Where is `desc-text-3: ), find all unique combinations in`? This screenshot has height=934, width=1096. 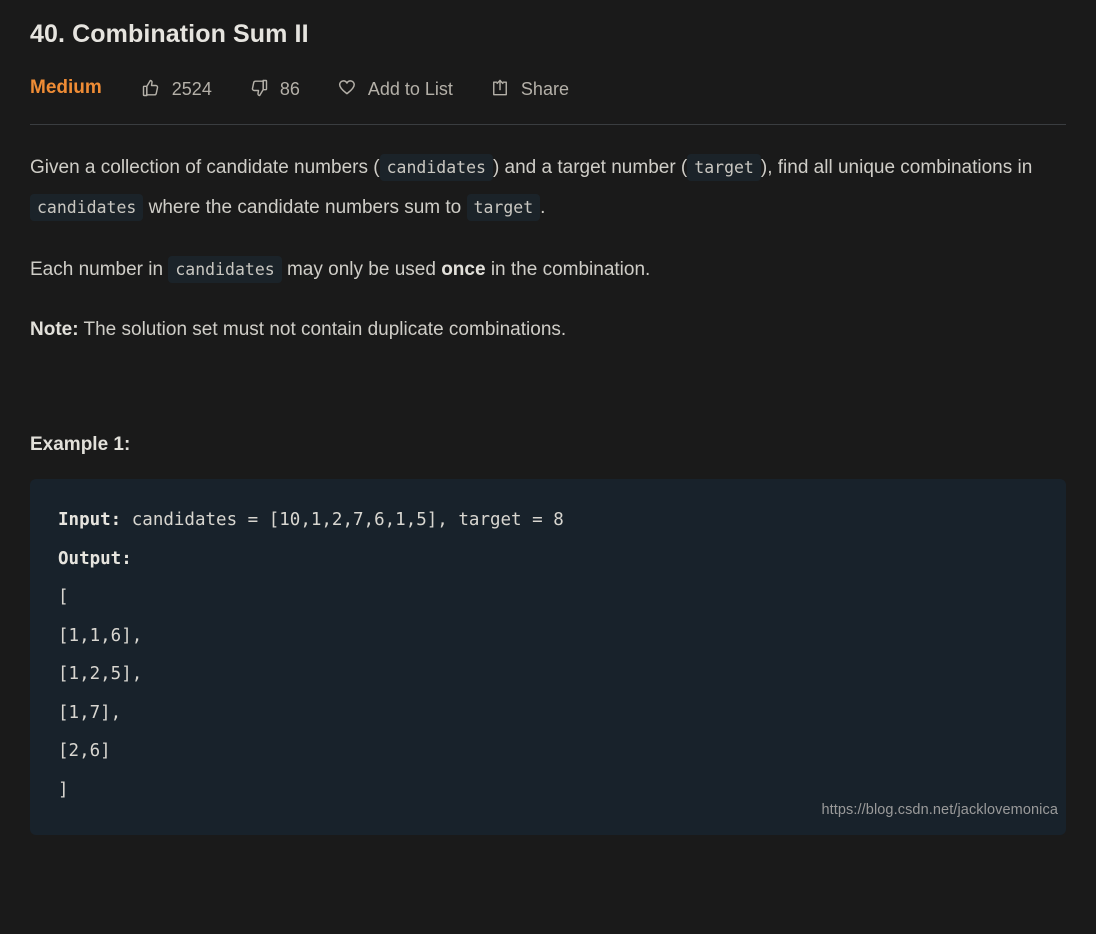
desc-text-3: ), find all unique combinations in is located at coordinates (896, 167).